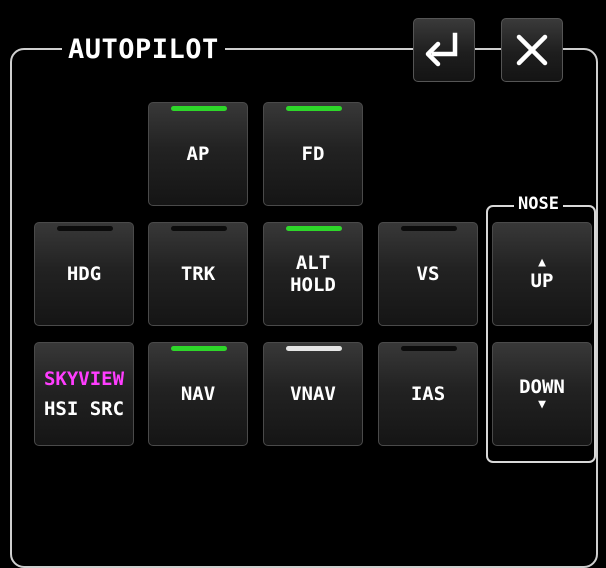 The height and width of the screenshot is (568, 606). I want to click on alt-hold-line1: ALT, so click(313, 263).